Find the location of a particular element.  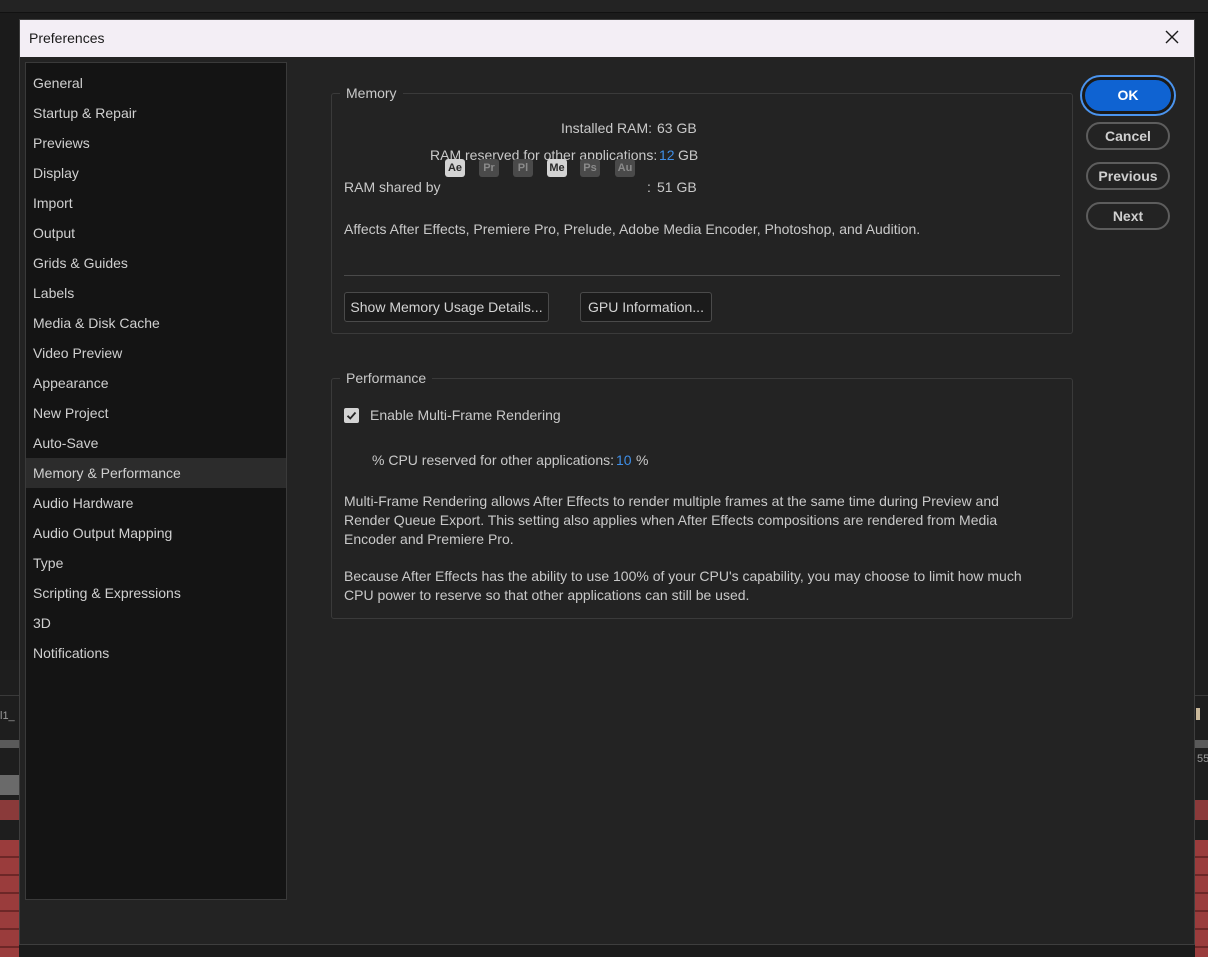

sidebar-item-startup-repair: Startup & Repair is located at coordinates (156, 113).